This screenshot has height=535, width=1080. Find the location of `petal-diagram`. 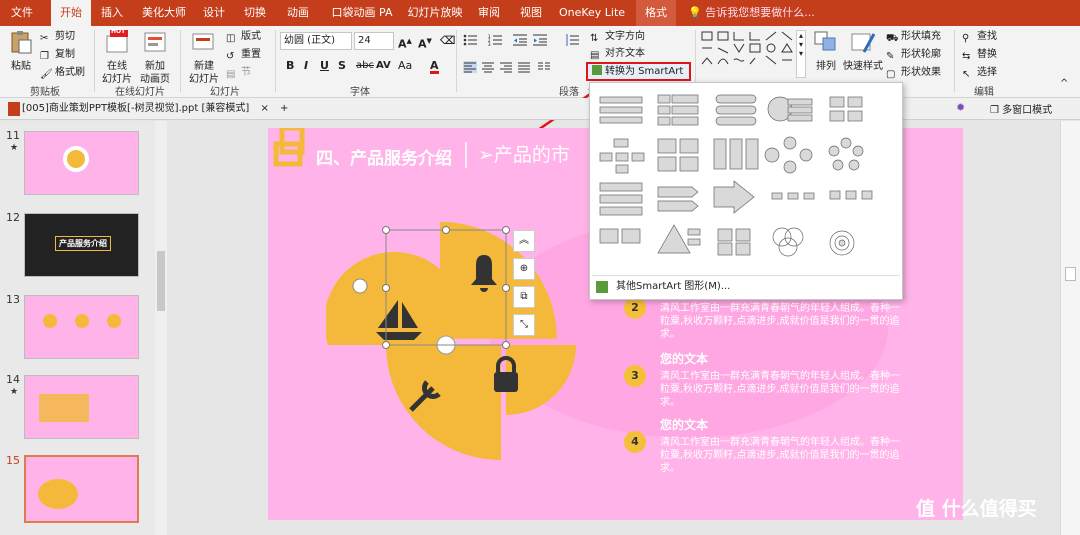

petal-diagram is located at coordinates (451, 340).